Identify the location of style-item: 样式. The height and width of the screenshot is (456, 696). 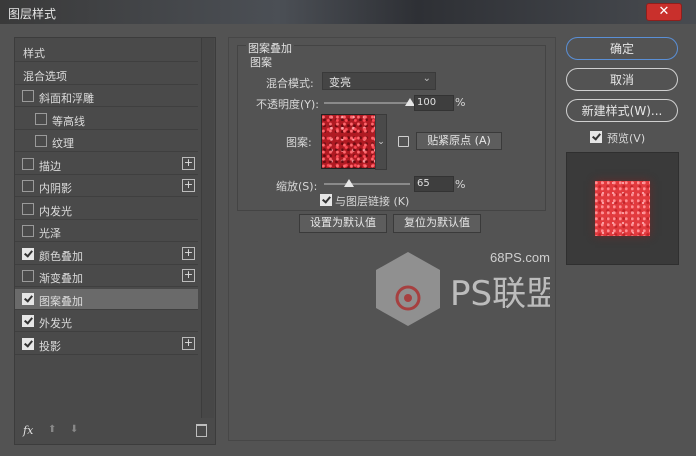
(106, 51).